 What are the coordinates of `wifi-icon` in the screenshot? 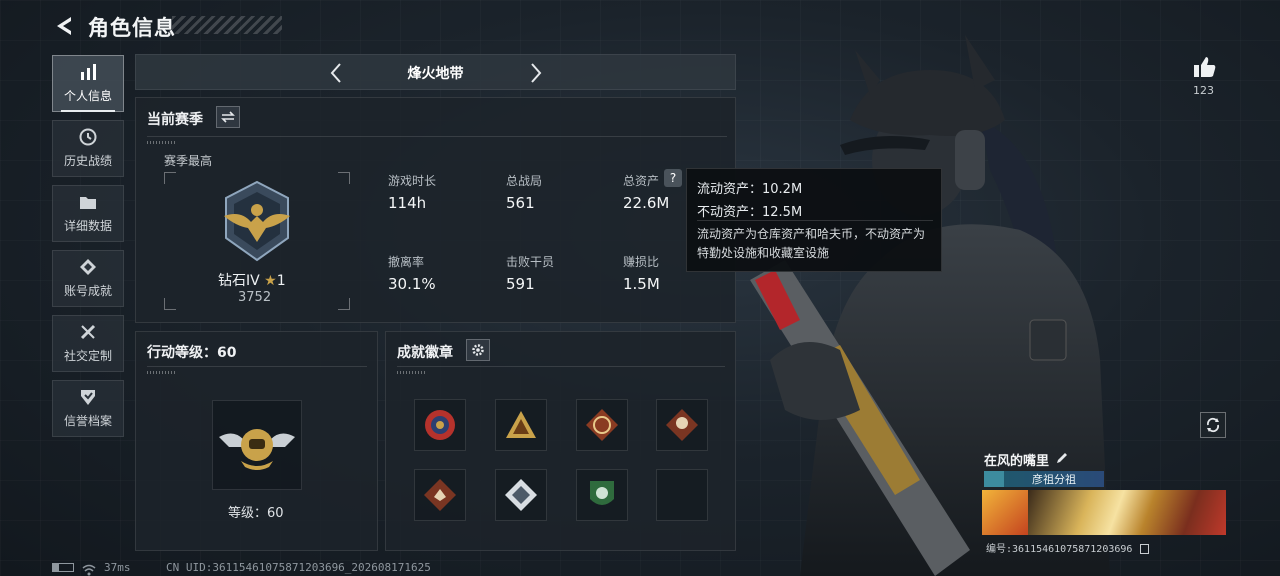 It's located at (89, 568).